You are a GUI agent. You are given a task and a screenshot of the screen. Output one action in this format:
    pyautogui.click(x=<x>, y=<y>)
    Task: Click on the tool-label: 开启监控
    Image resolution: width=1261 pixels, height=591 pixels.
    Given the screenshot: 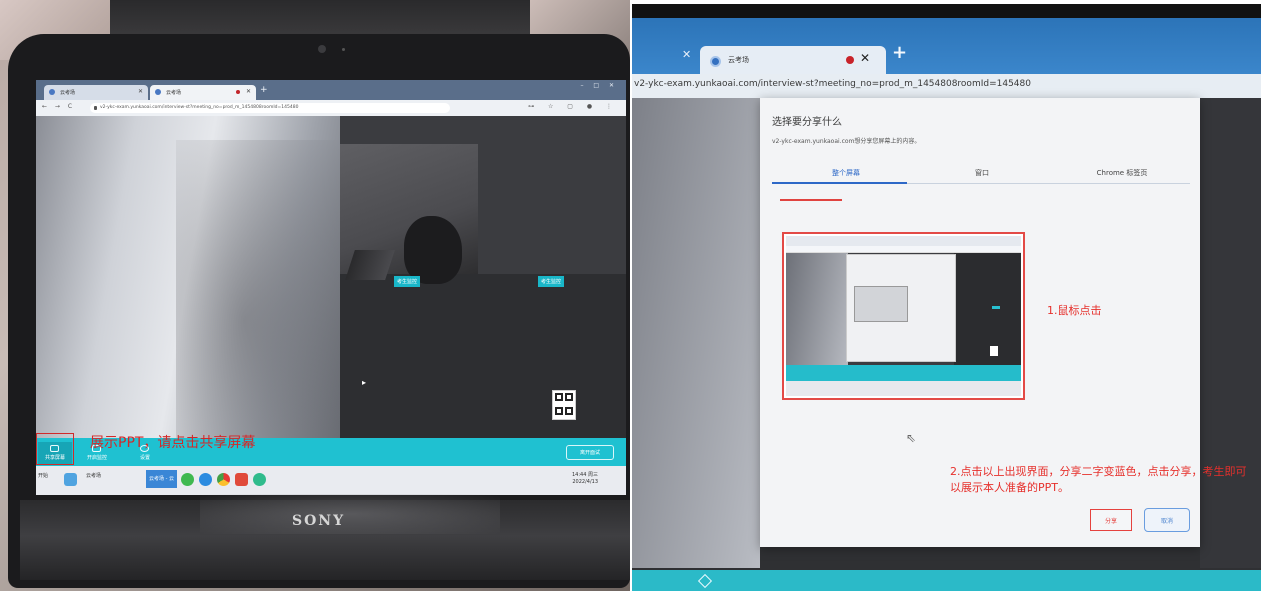 What is the action you would take?
    pyautogui.click(x=96, y=458)
    